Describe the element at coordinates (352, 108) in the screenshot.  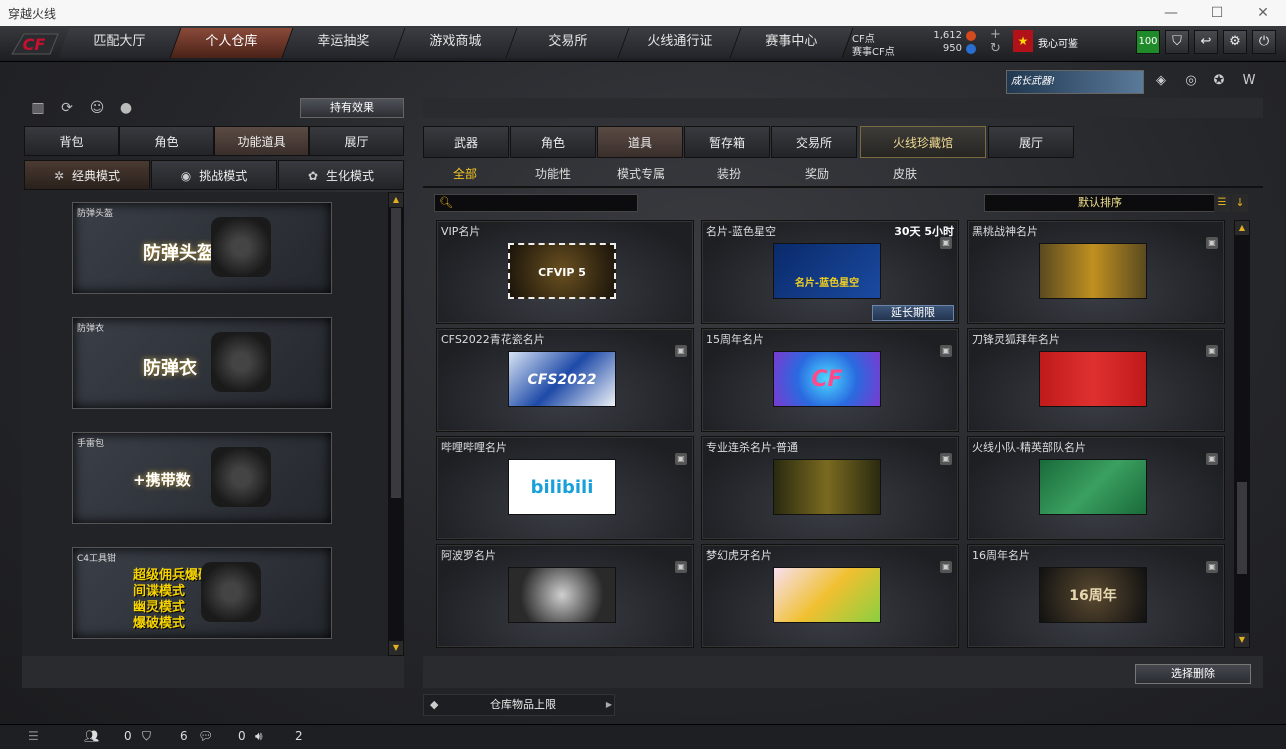
I see `owned-effect-button: 持有效果` at that location.